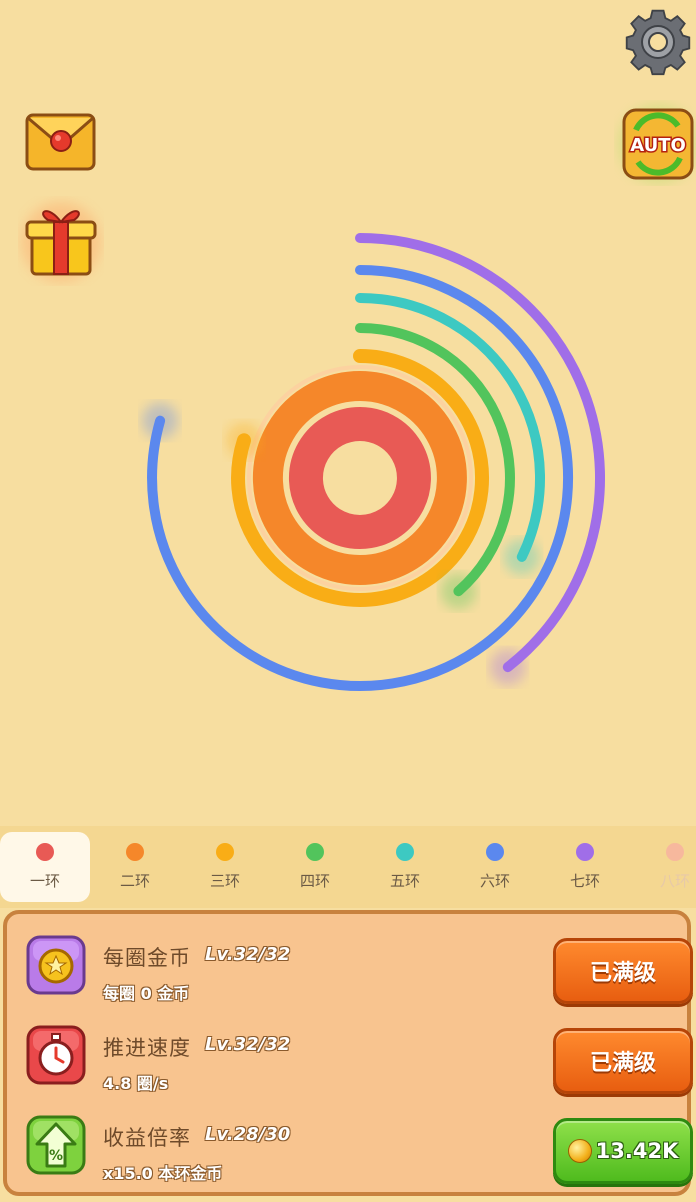 Image resolution: width=696 pixels, height=1202 pixels. What do you see at coordinates (44, 881) in the screenshot?
I see `ring-tab-label: 一环` at bounding box center [44, 881].